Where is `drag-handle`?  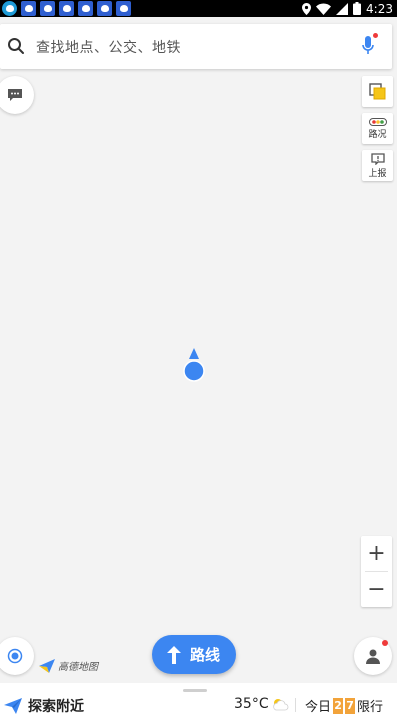 drag-handle is located at coordinates (195, 690).